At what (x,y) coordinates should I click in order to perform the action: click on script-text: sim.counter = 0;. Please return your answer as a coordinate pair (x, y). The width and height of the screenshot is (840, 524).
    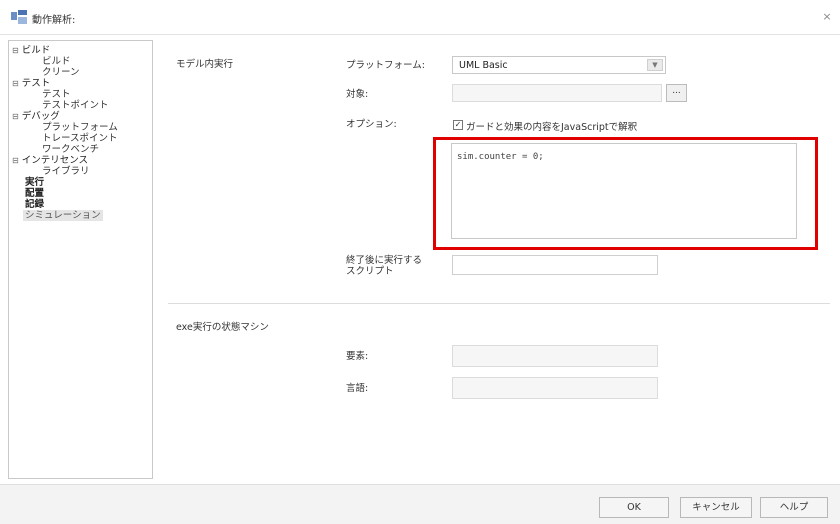
    Looking at the image, I should click on (500, 157).